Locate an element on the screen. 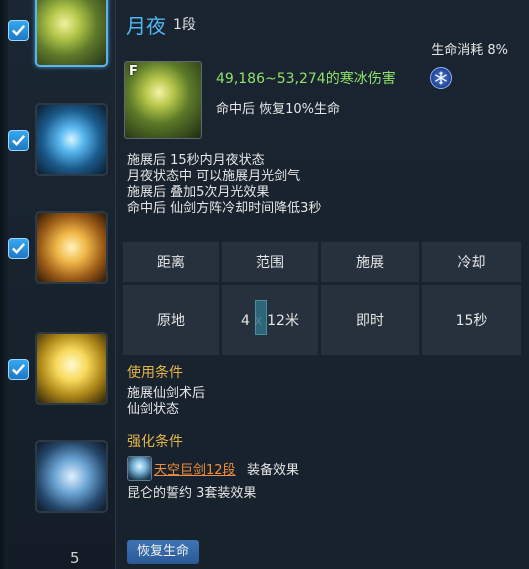 The image size is (529, 569). snowflake-icon is located at coordinates (441, 78).